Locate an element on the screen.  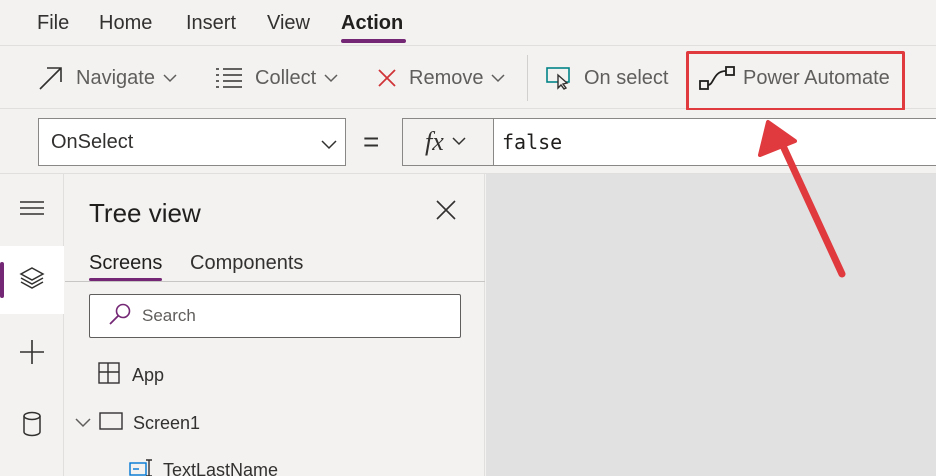
data-rail-button is located at coordinates (32, 426).